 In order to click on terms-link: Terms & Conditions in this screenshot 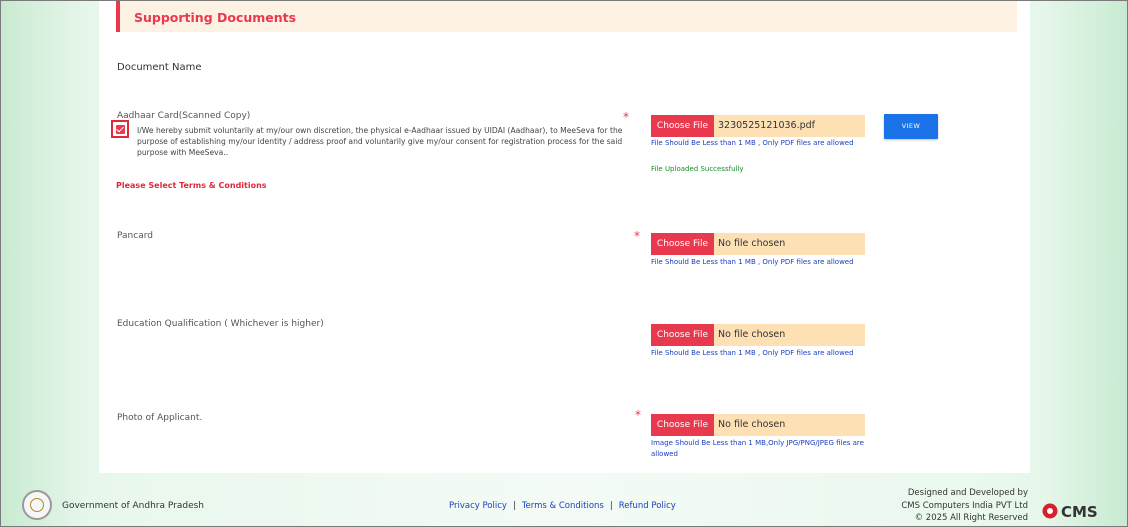, I will do `click(563, 506)`.